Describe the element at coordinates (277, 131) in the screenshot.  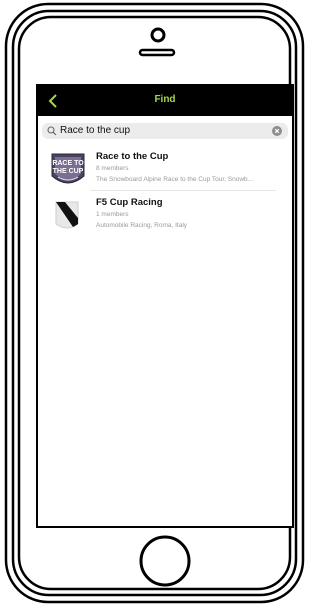
I see `clear-search-icon` at that location.